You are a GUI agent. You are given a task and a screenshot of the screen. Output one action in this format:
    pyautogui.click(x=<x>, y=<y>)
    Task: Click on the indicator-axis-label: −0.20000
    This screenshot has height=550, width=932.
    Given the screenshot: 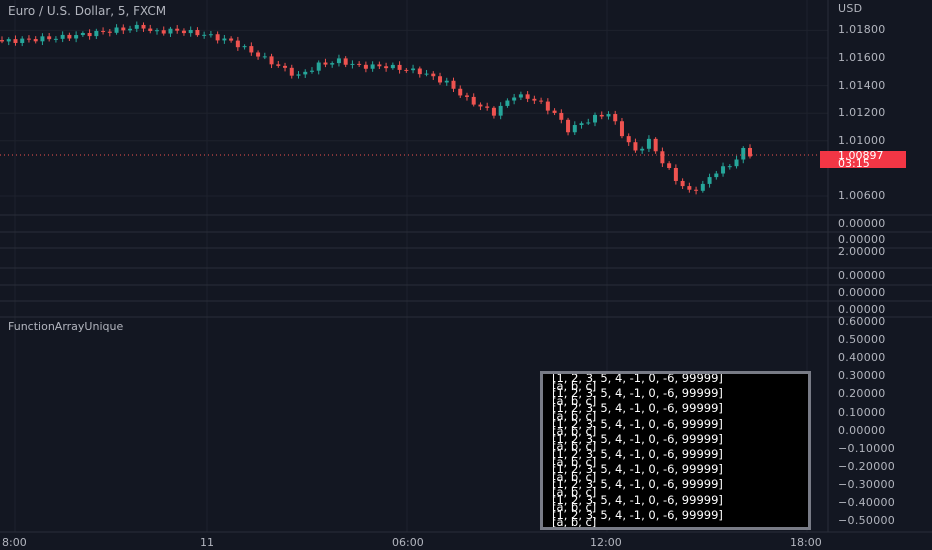 What is the action you would take?
    pyautogui.click(x=867, y=466)
    